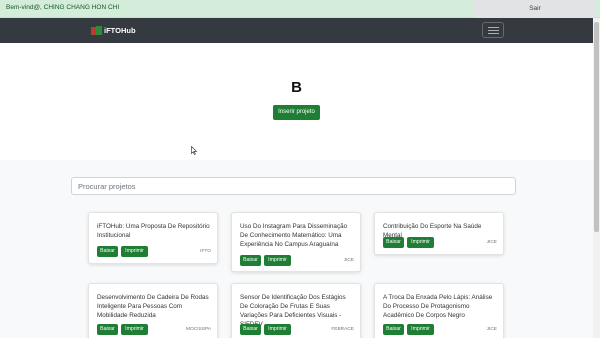  What do you see at coordinates (596, 127) in the screenshot?
I see `scrollbar-thumb` at bounding box center [596, 127].